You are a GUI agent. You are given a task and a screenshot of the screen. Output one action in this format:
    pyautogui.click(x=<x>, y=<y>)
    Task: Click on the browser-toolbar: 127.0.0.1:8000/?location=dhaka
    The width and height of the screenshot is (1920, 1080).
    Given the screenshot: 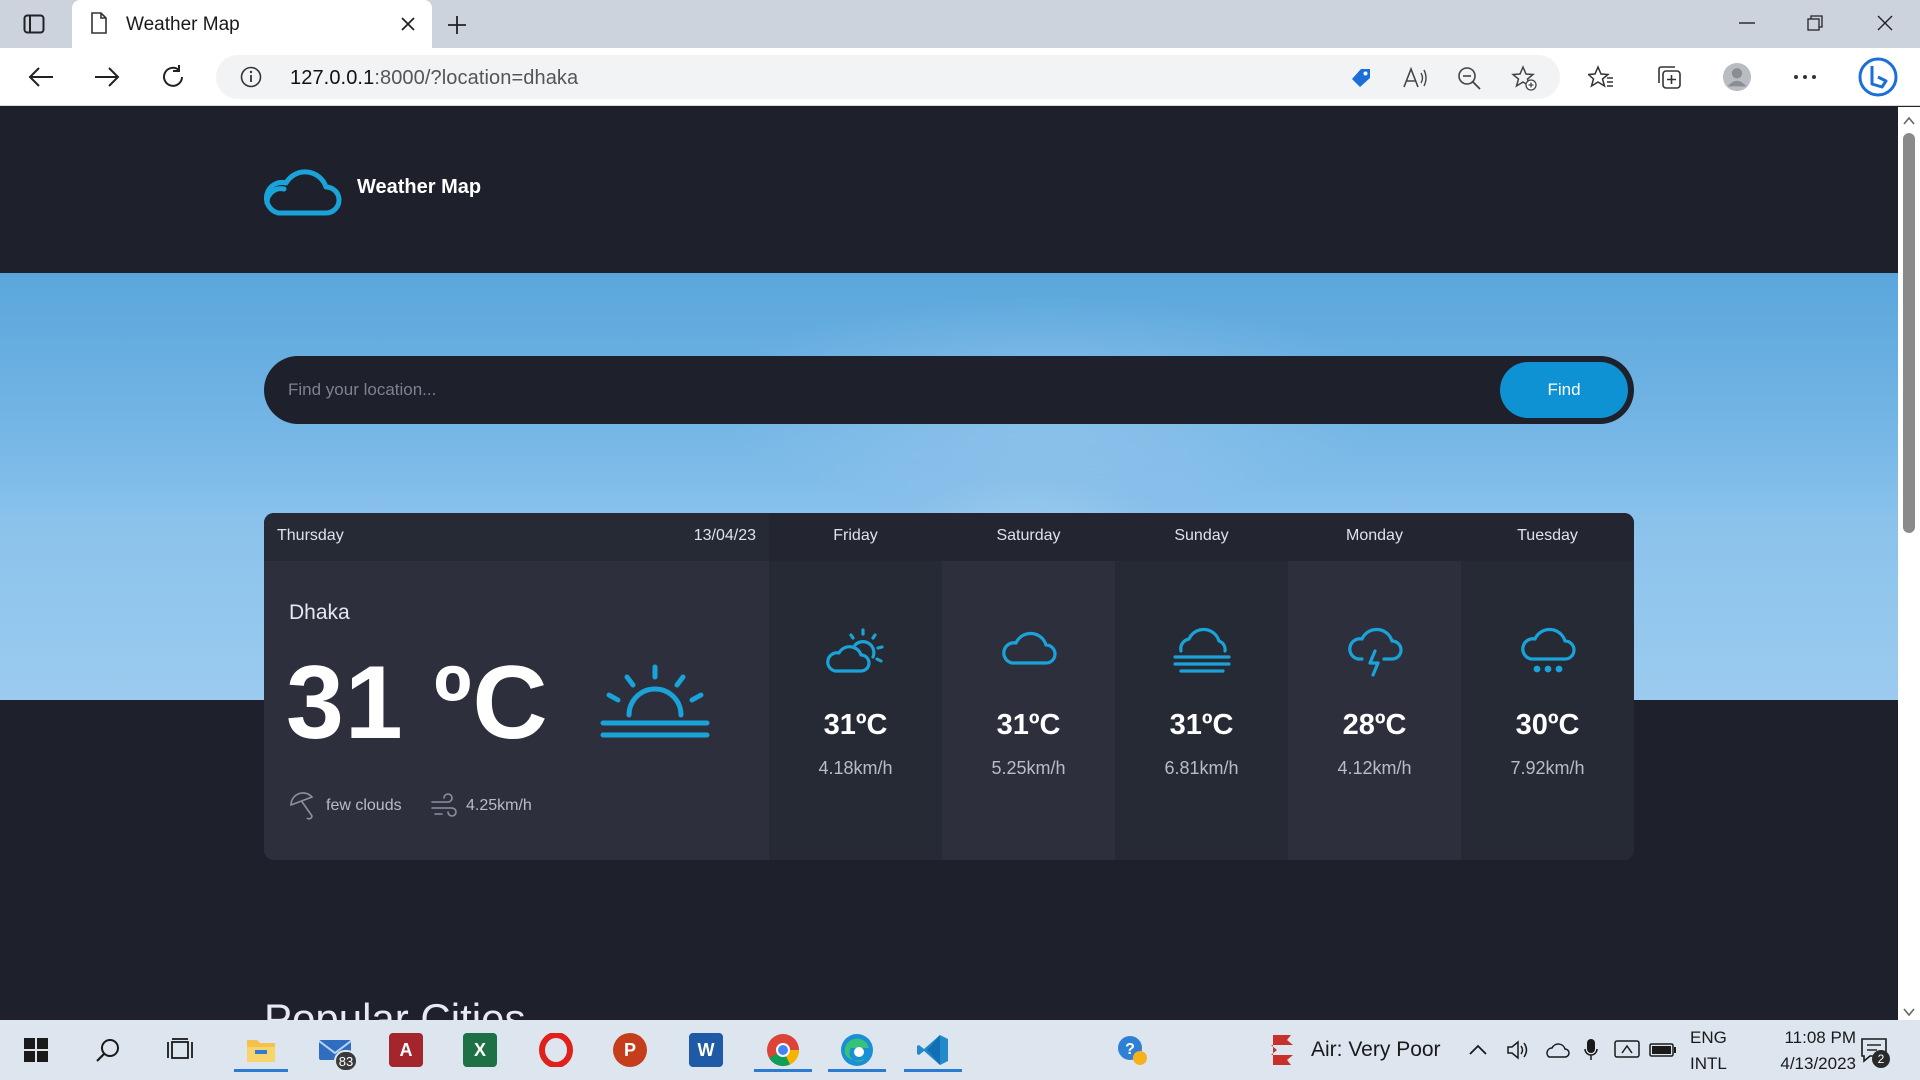 What is the action you would take?
    pyautogui.click(x=960, y=77)
    